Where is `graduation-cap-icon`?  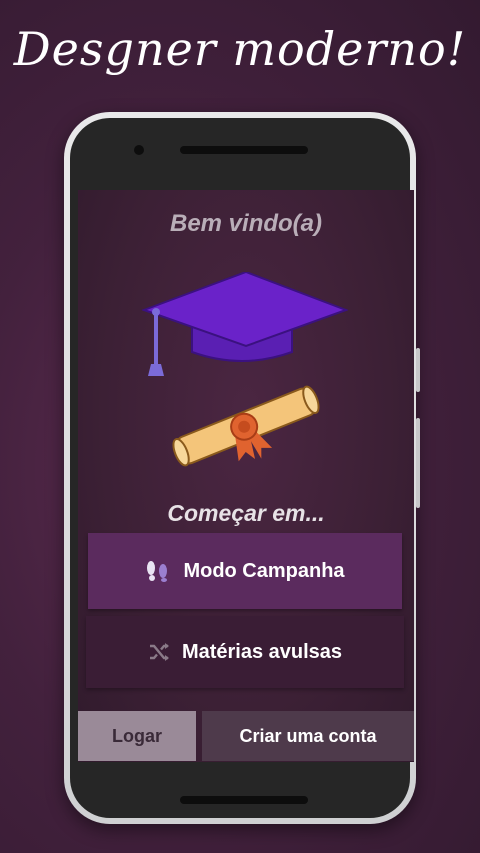
graduation-cap-icon is located at coordinates (245, 324).